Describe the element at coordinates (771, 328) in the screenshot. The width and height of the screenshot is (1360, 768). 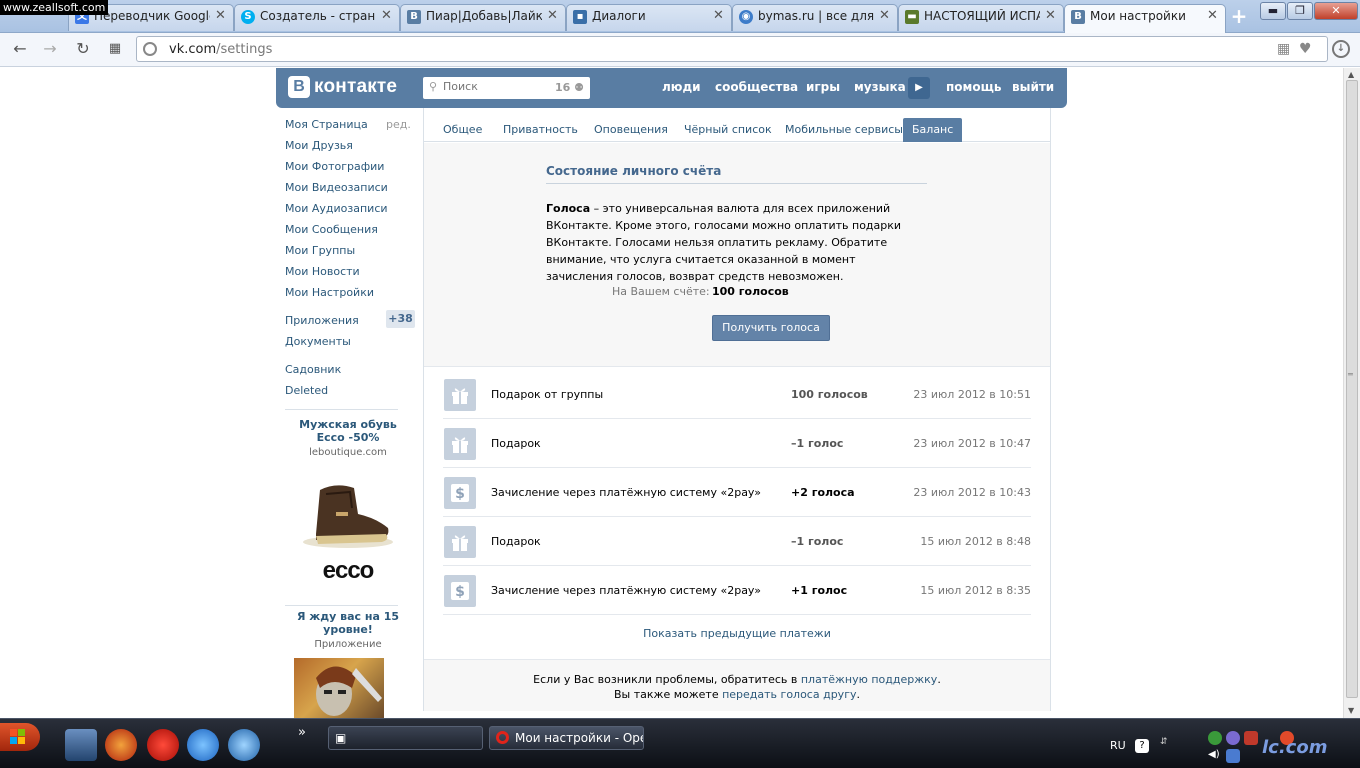
I see `get-votes-button: Получить голоса` at that location.